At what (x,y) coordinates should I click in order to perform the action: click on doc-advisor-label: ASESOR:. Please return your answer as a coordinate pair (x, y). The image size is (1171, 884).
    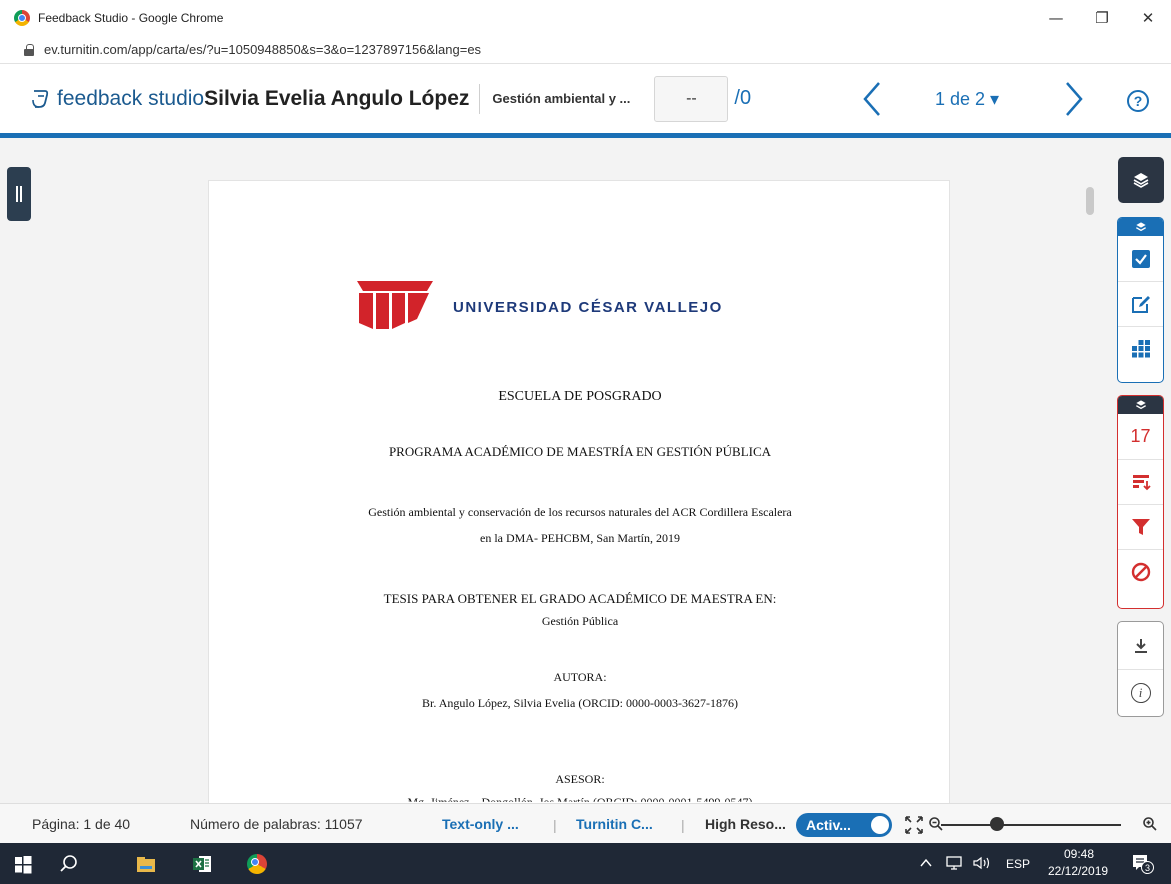
    Looking at the image, I should click on (580, 779).